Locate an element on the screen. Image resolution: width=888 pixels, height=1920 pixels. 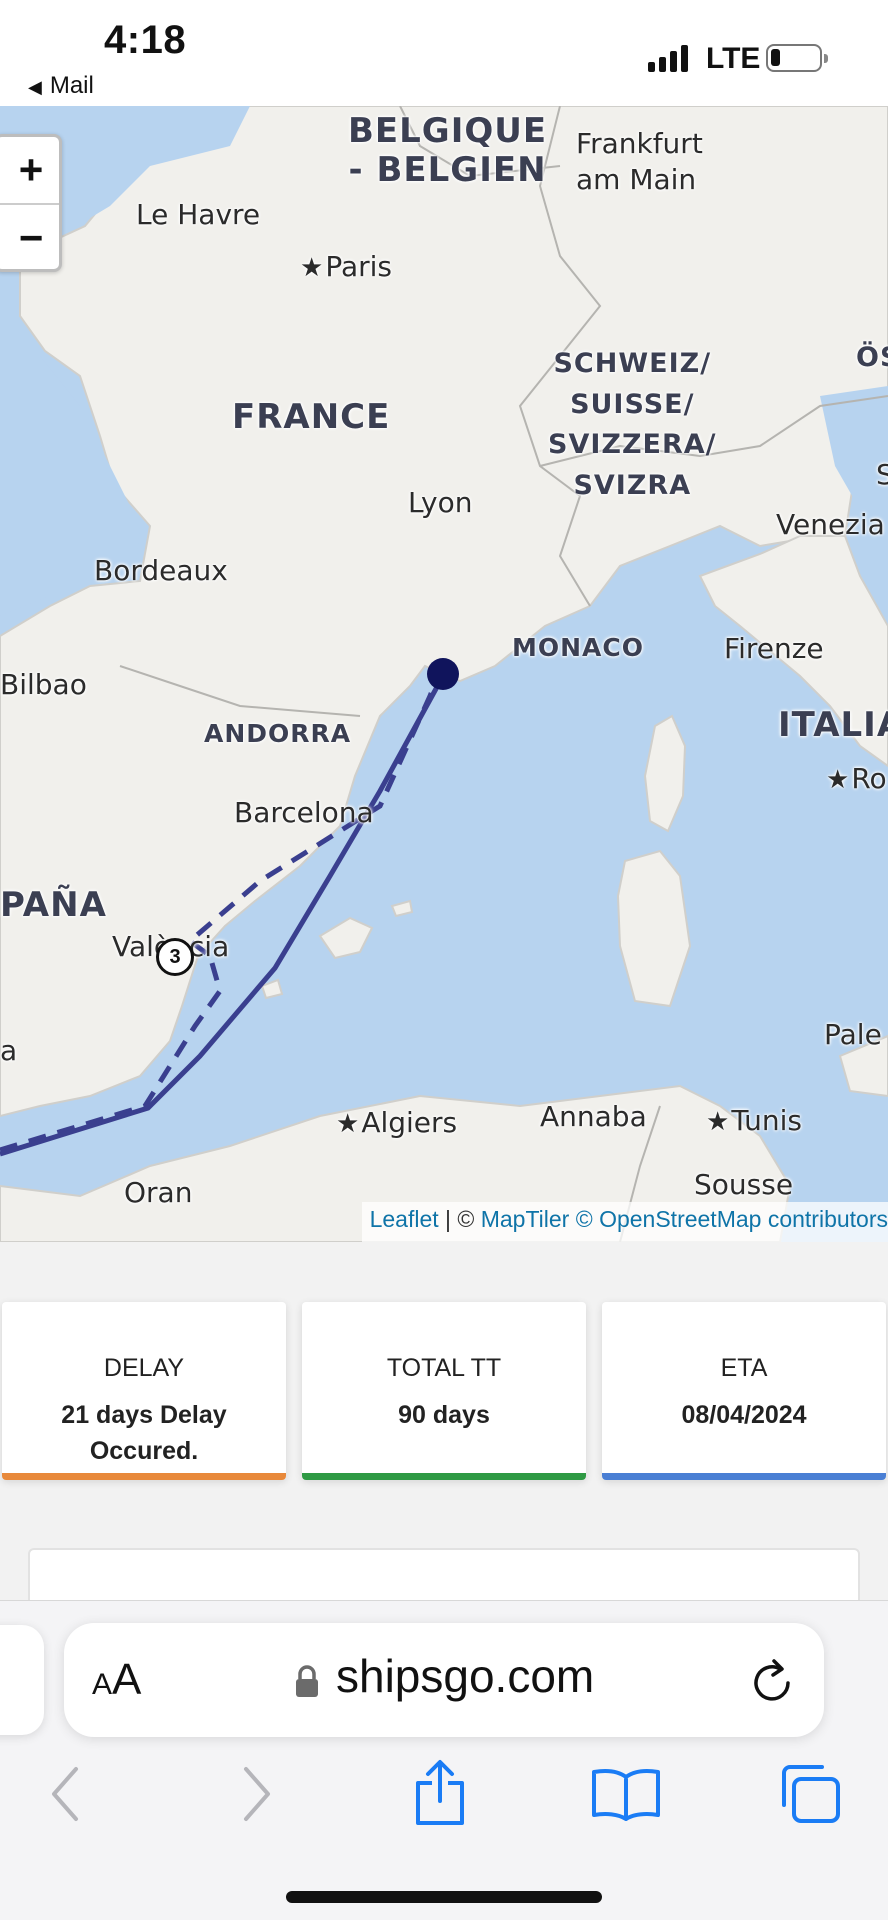
back-triangle-icon: ◀ is located at coordinates (35, 87).